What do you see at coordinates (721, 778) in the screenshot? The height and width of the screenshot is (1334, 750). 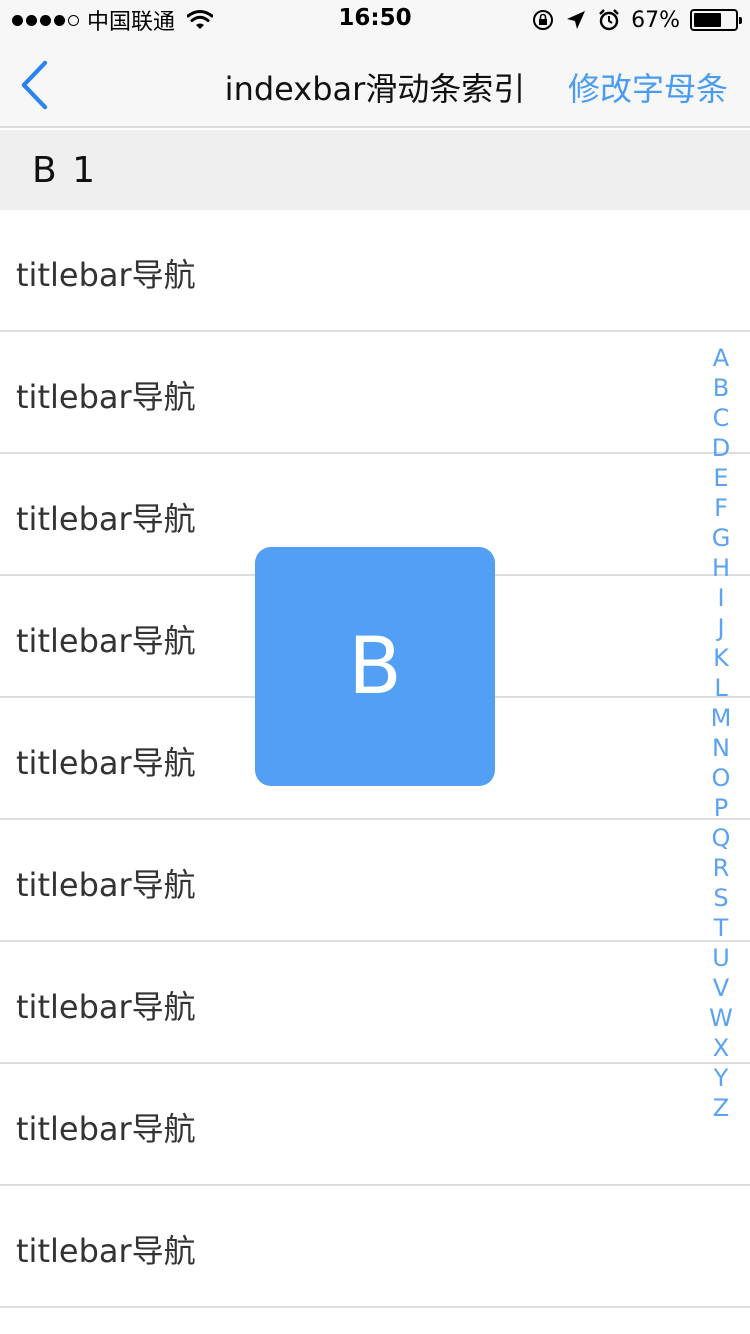 I see `index-letter-o: O` at bounding box center [721, 778].